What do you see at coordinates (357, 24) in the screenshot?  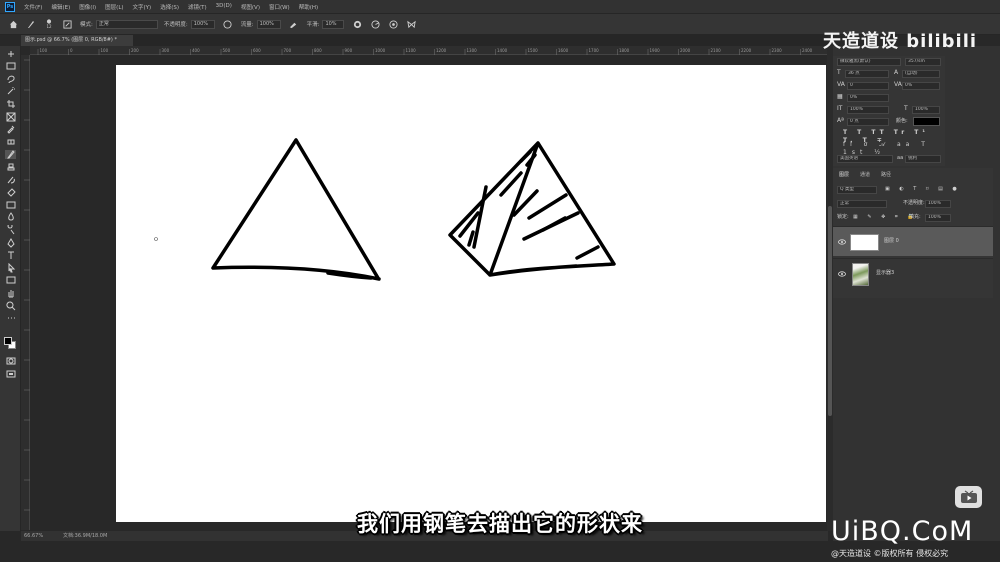 I see `smoothing-settings-gear-icon` at bounding box center [357, 24].